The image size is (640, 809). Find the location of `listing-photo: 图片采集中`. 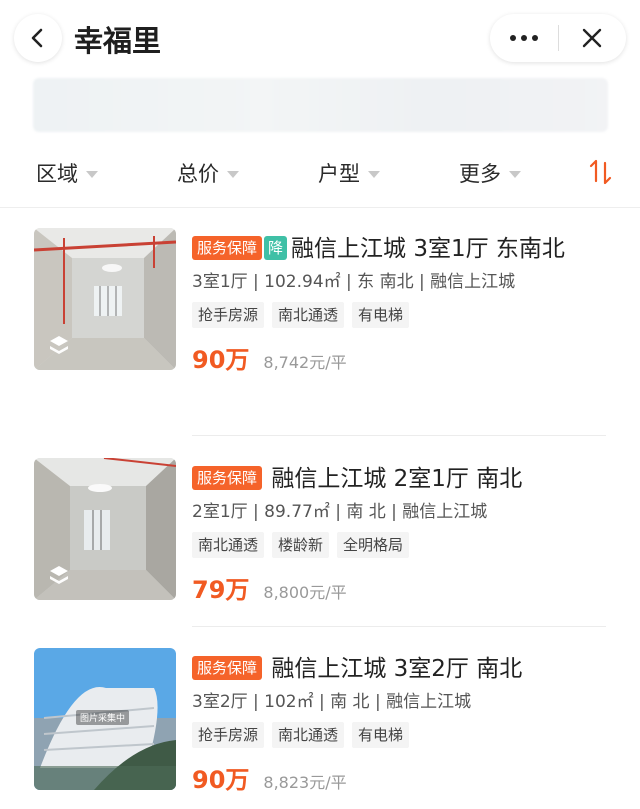

listing-photo: 图片采集中 is located at coordinates (105, 719).